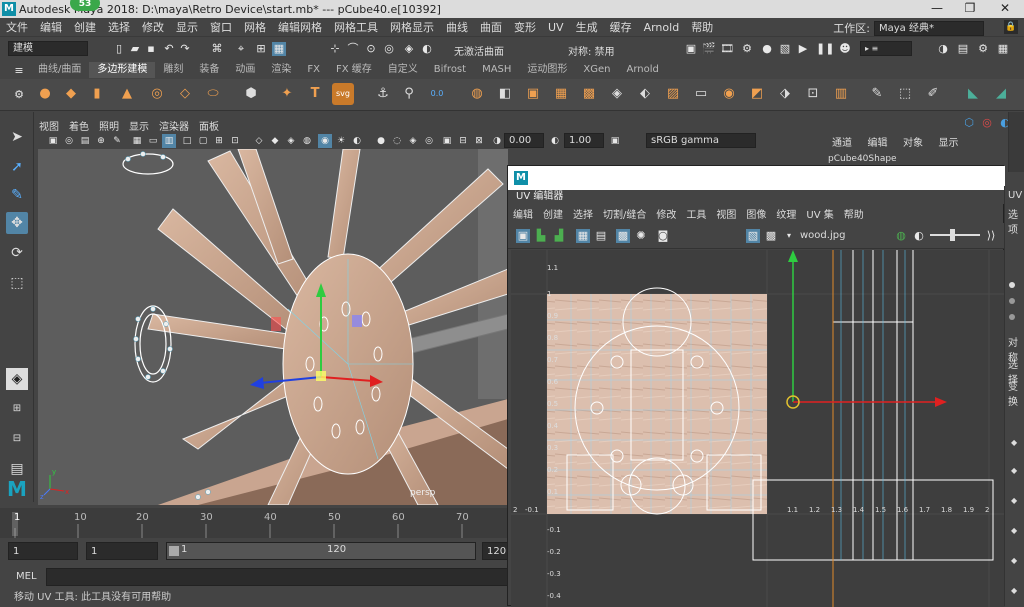 This screenshot has width=1024, height=607. Describe the element at coordinates (315, 94) in the screenshot. I see `type-tool-icon: T` at that location.